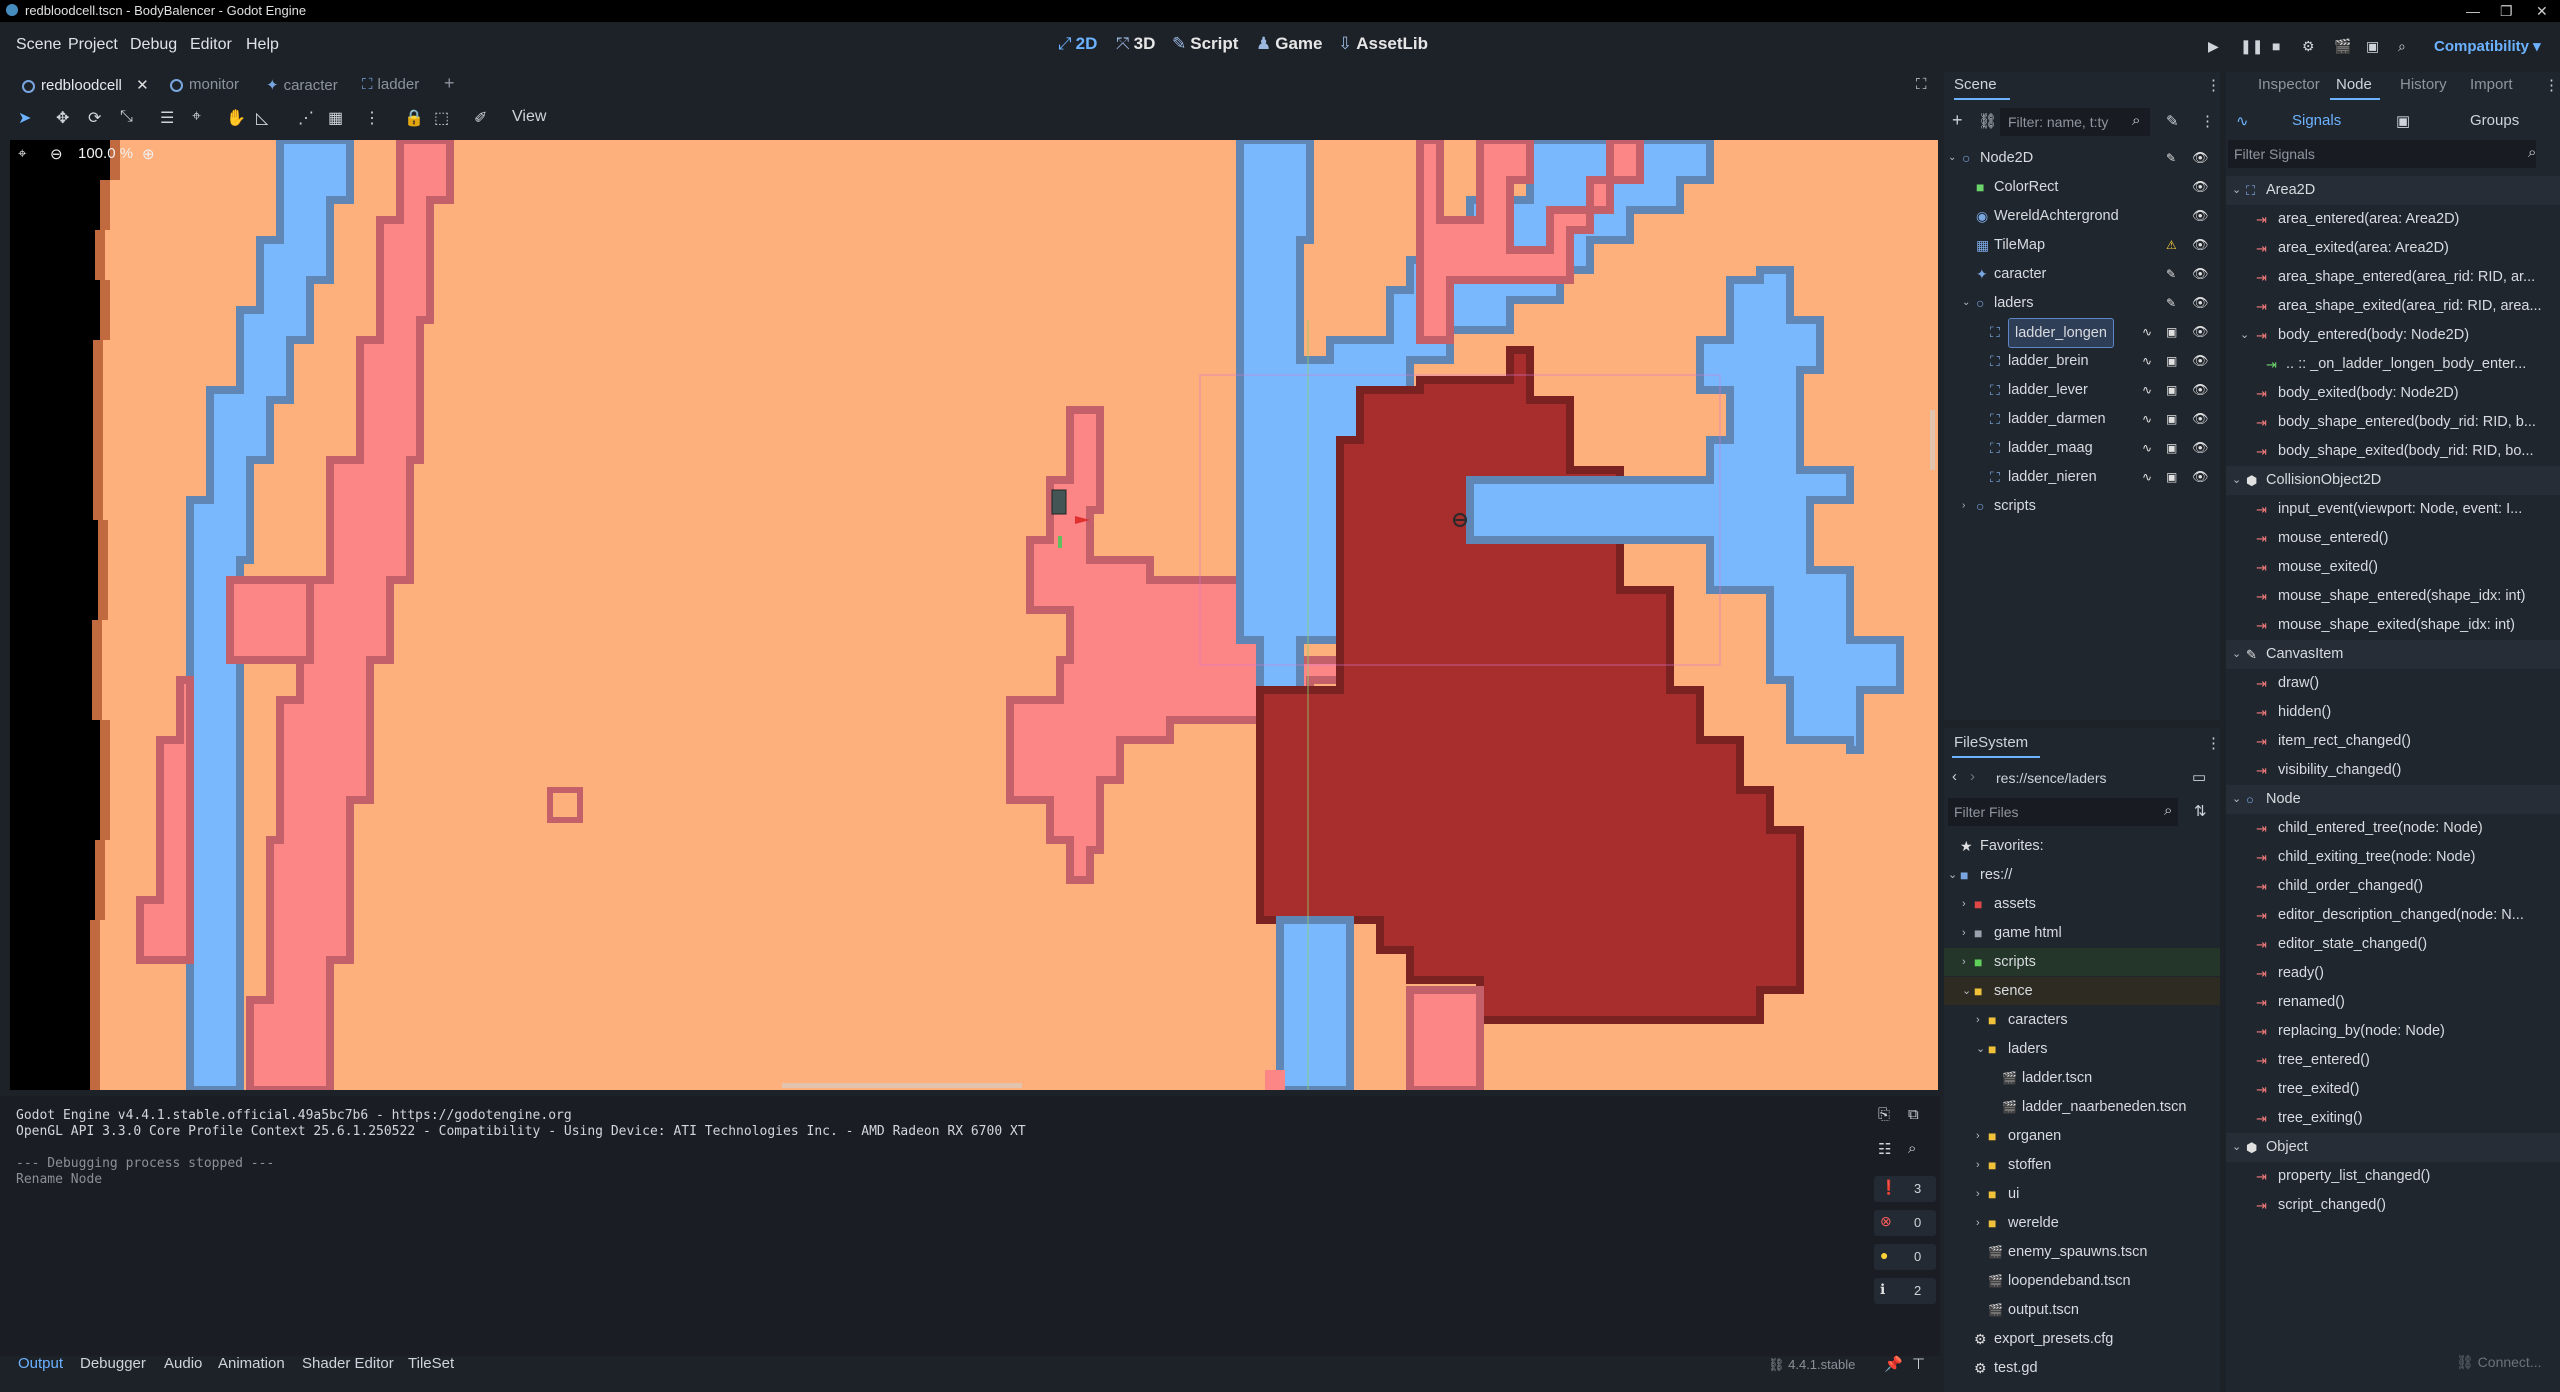 This screenshot has width=2560, height=1392. What do you see at coordinates (414, 118) in the screenshot?
I see `lock-icon: 🔒` at bounding box center [414, 118].